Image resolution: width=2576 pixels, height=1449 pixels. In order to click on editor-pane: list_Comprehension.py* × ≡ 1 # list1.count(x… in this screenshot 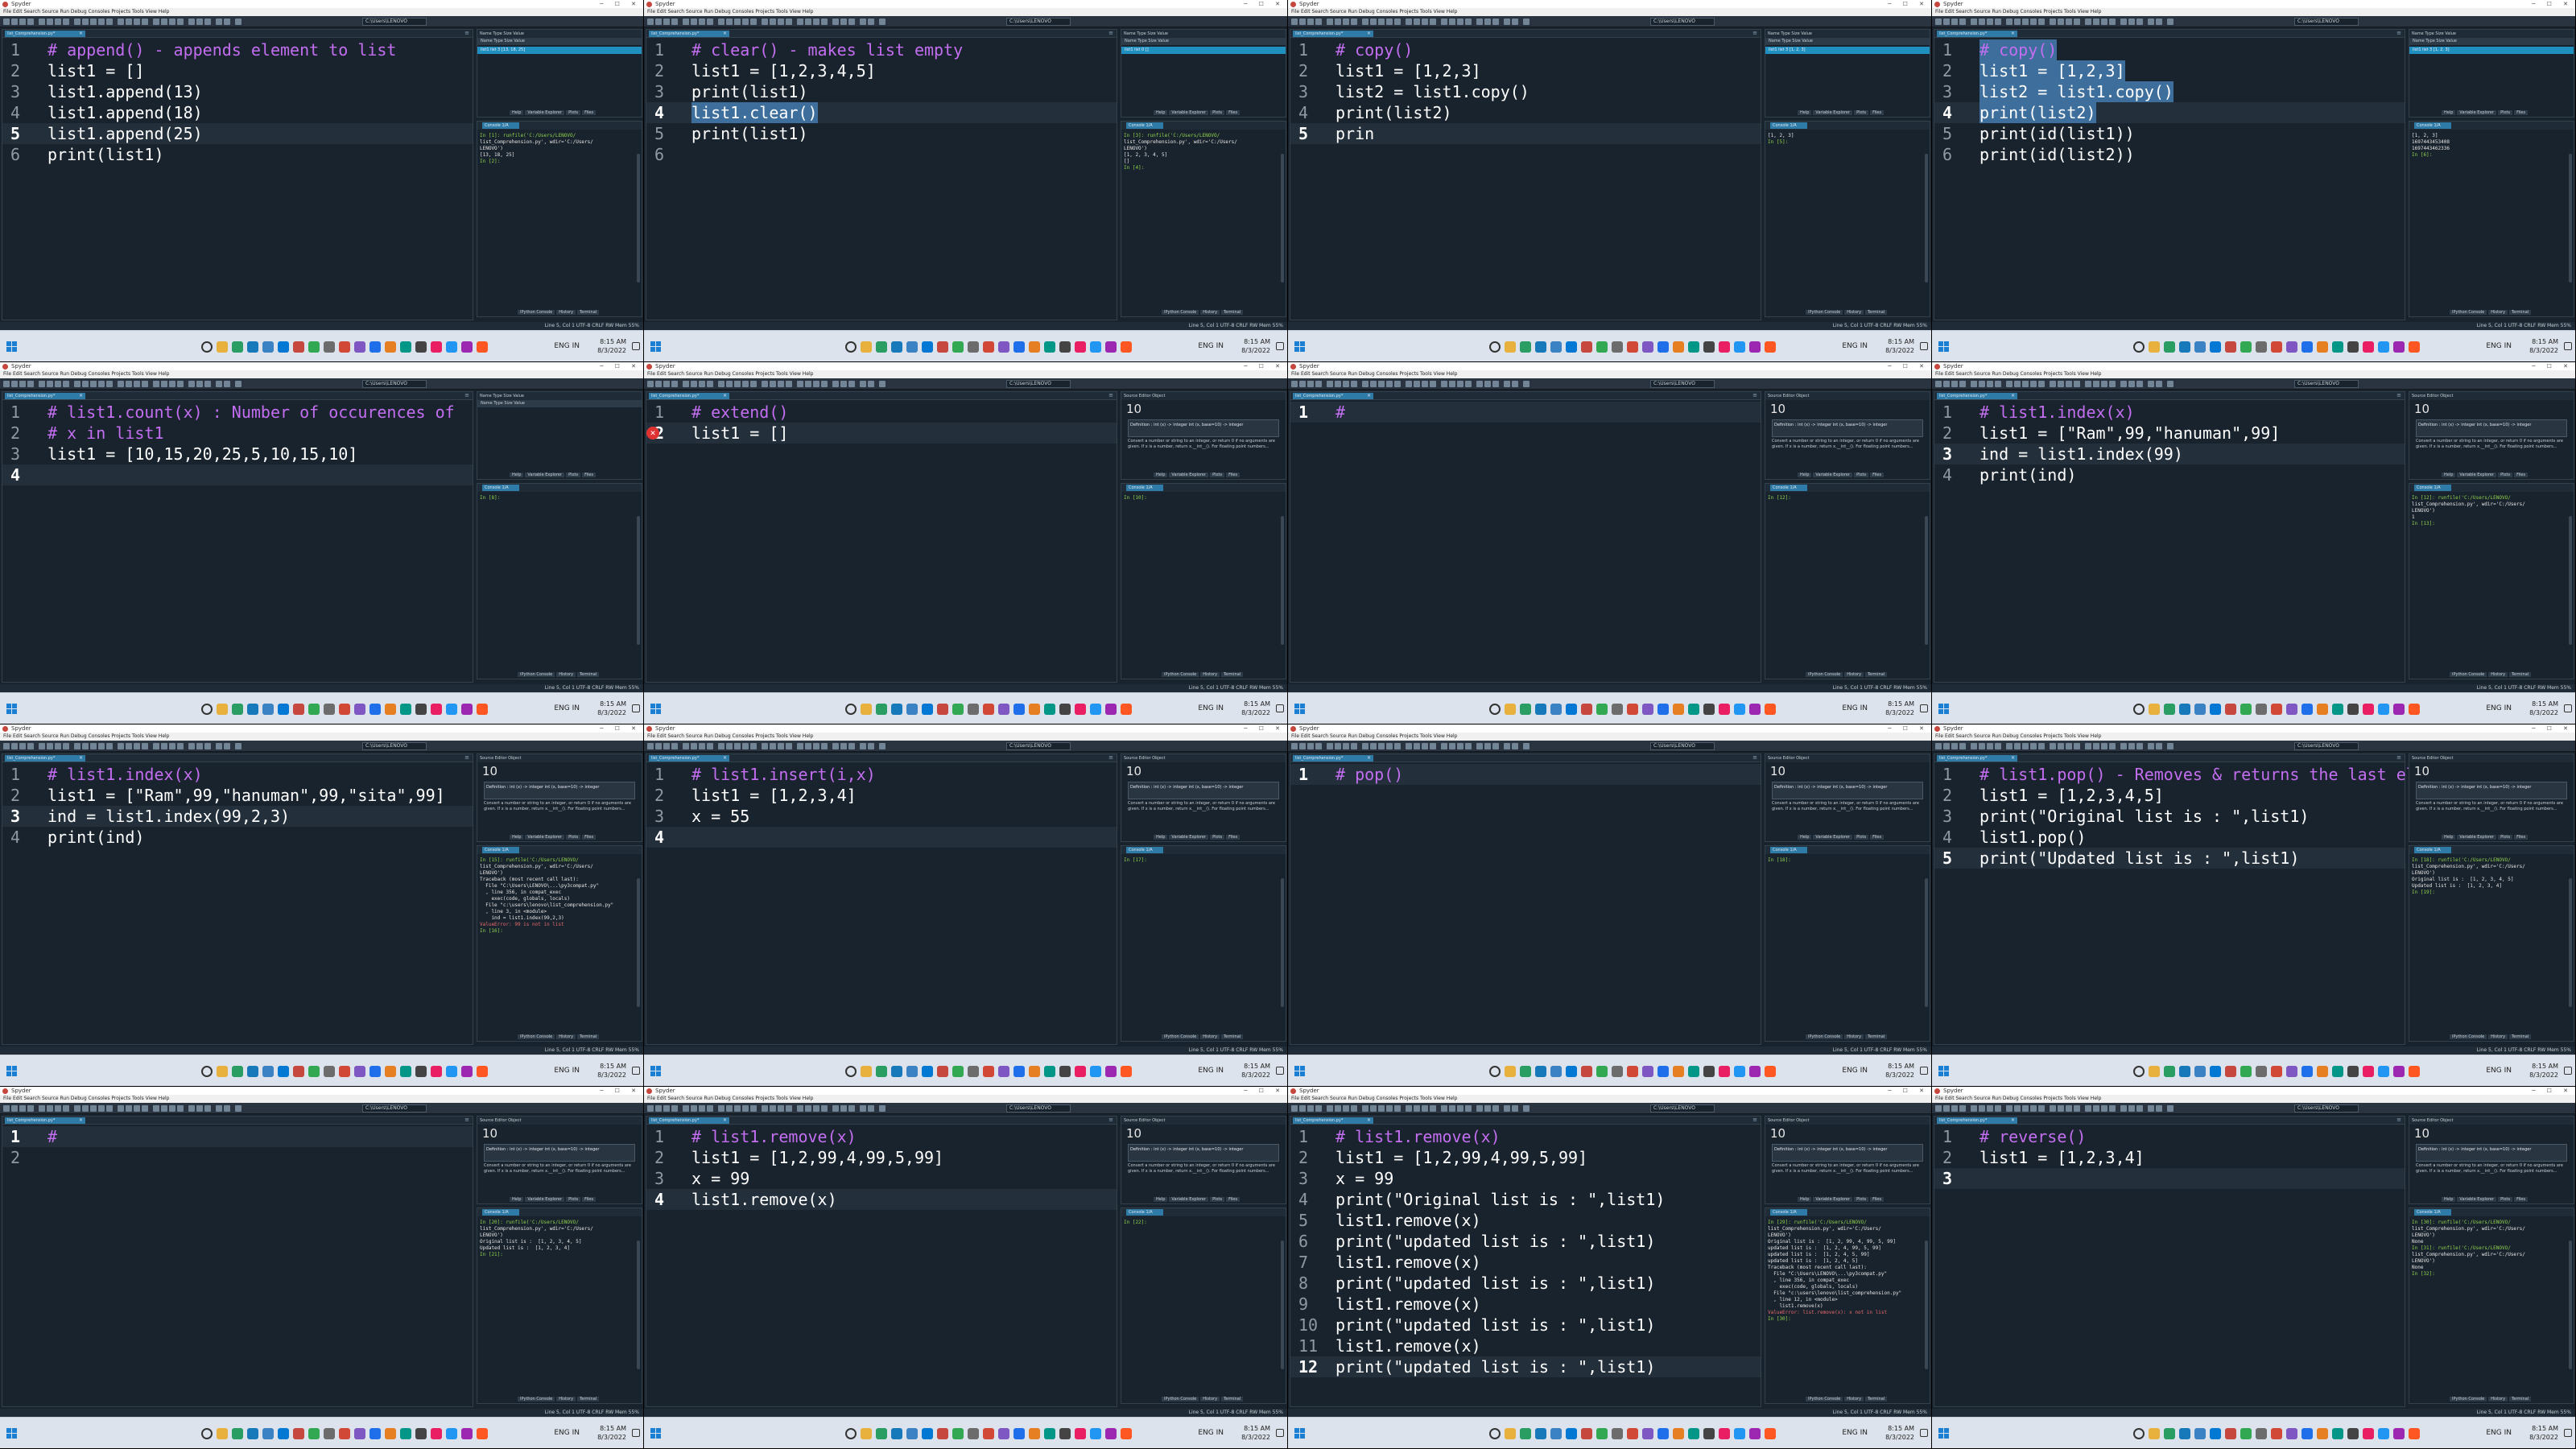, I will do `click(237, 537)`.